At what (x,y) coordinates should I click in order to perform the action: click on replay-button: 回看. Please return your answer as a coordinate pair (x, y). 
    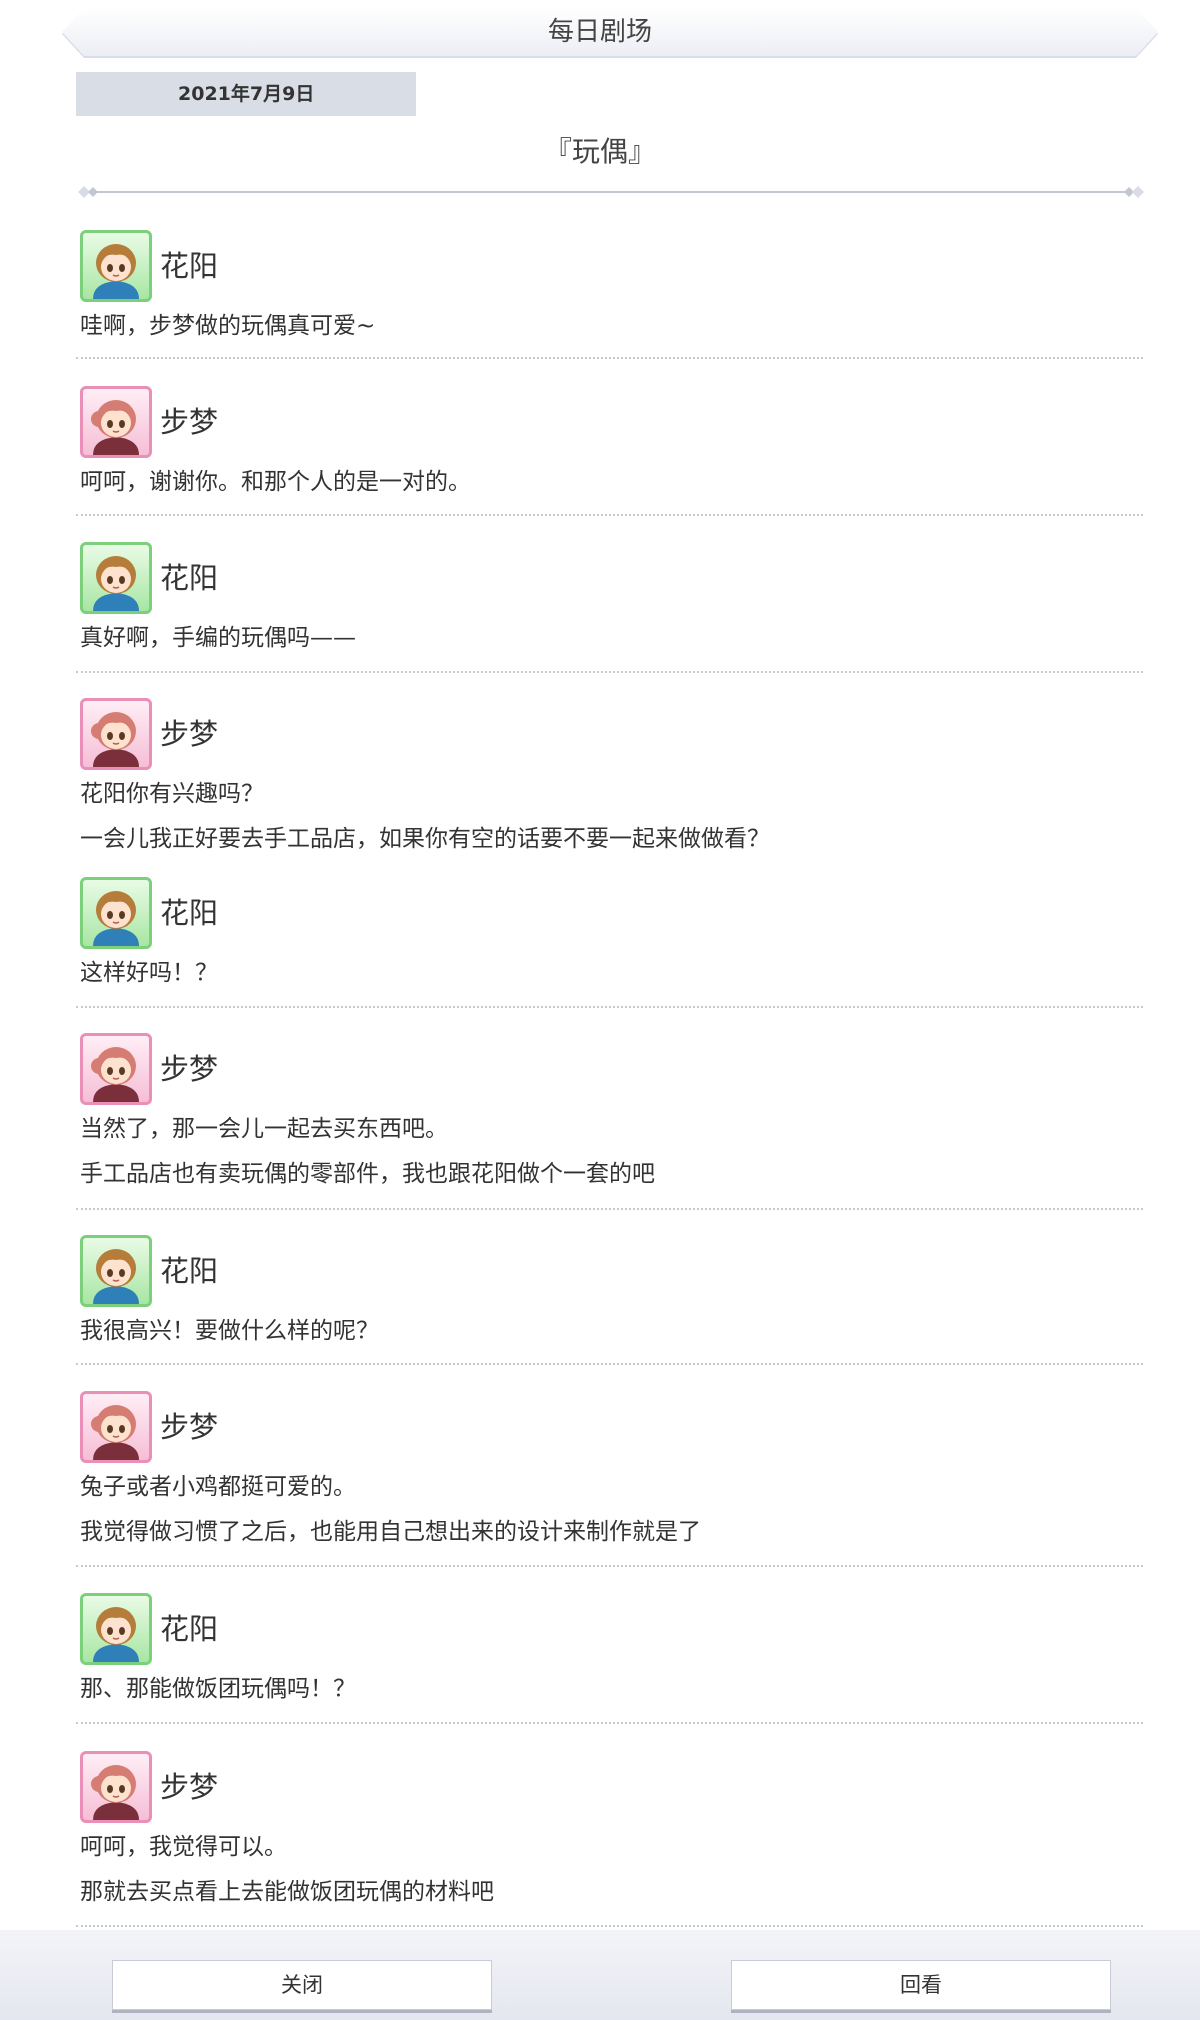
    Looking at the image, I should click on (921, 1985).